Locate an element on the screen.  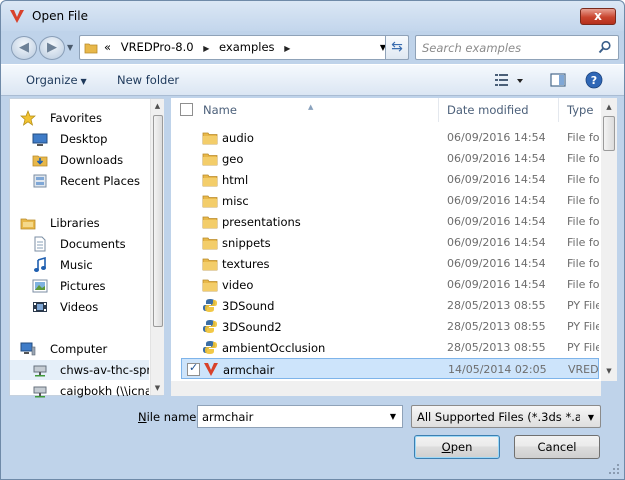
nav-libraries: Libraries is located at coordinates (79, 223).